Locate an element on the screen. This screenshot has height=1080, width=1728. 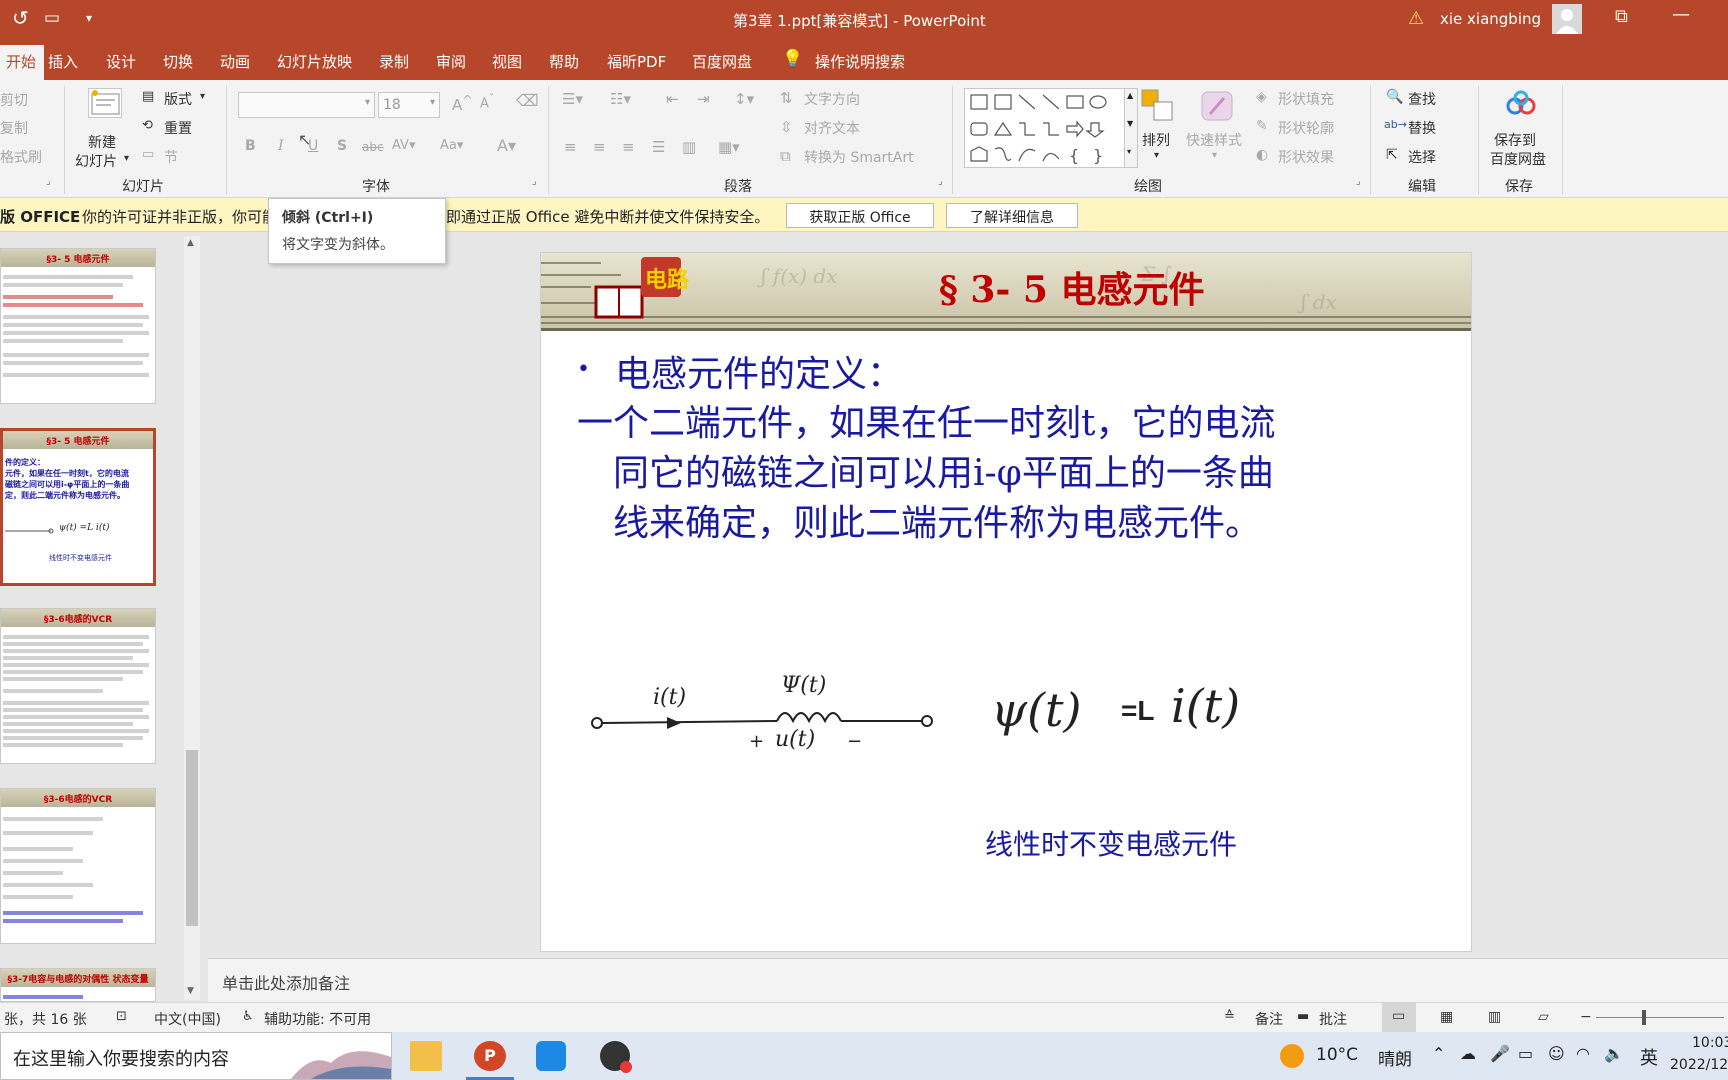
font-name-dropdown: ▾ is located at coordinates (306, 105).